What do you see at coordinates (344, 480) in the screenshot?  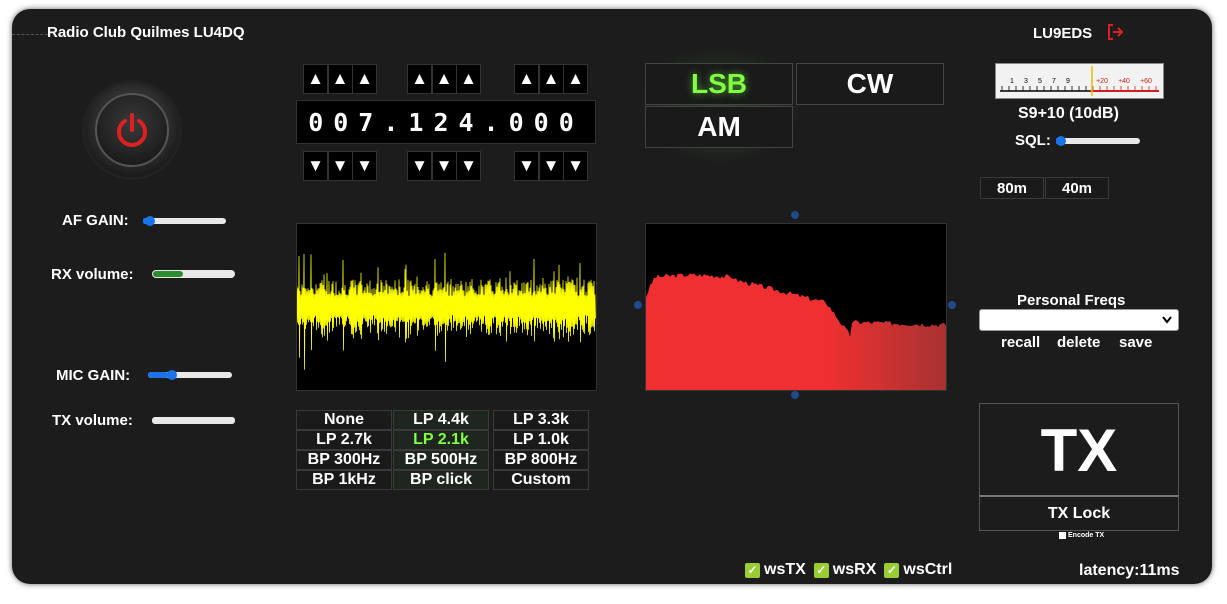 I see `filter-button: BP 1kHz` at bounding box center [344, 480].